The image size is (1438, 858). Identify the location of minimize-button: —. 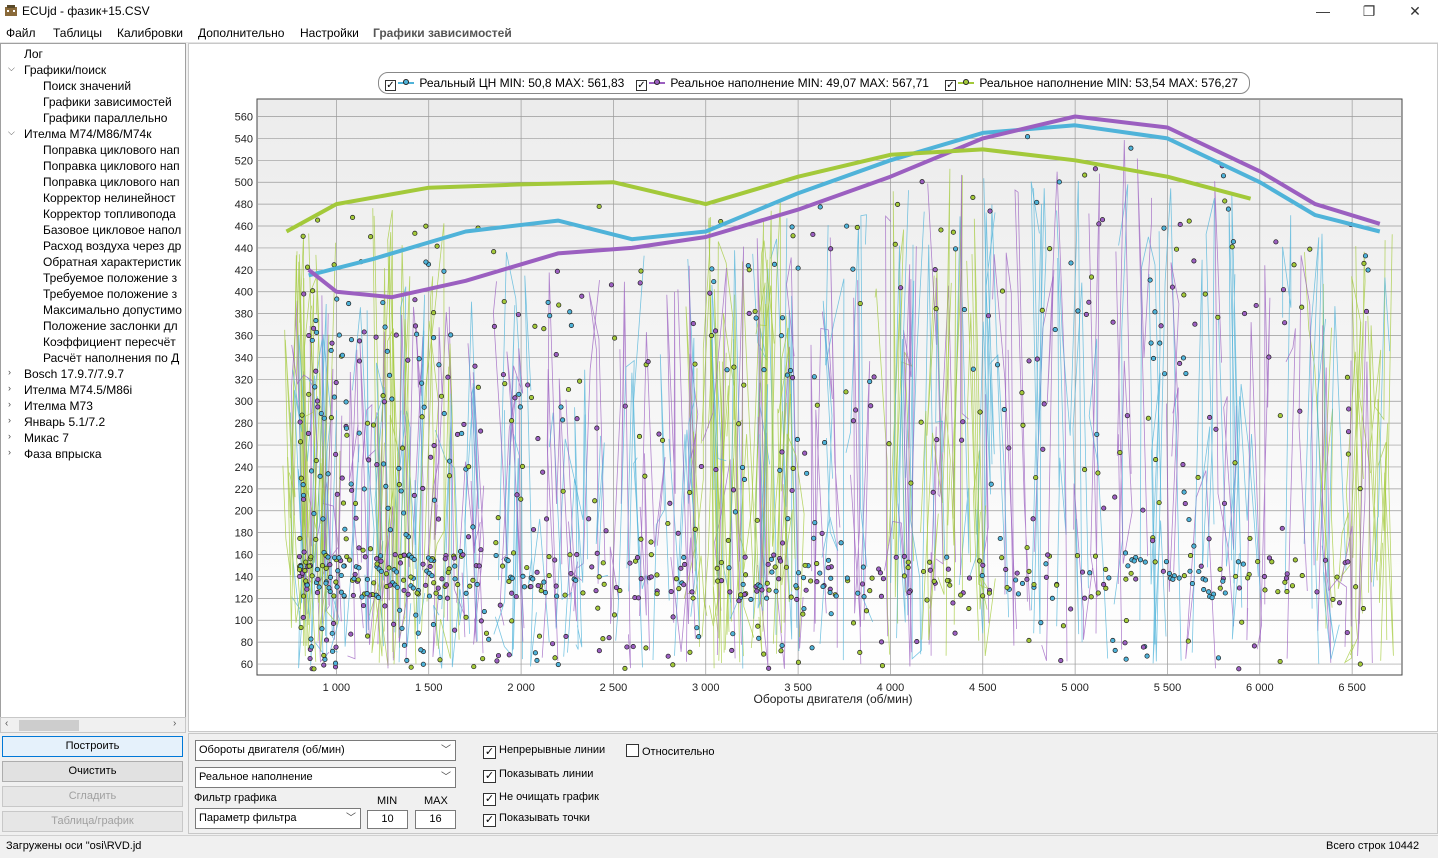
(1323, 11).